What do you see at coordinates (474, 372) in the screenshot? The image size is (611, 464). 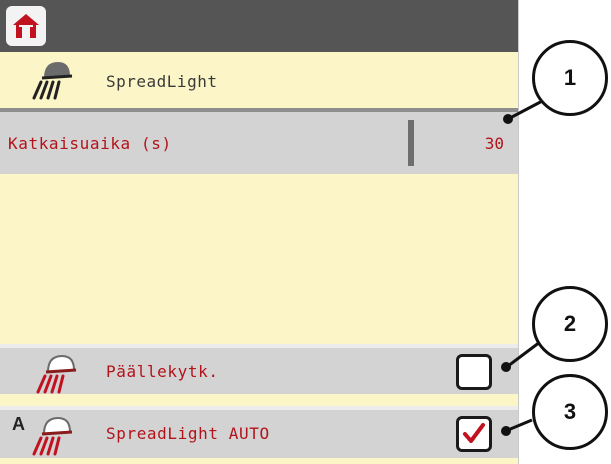 I see `main-switch-checkbox` at bounding box center [474, 372].